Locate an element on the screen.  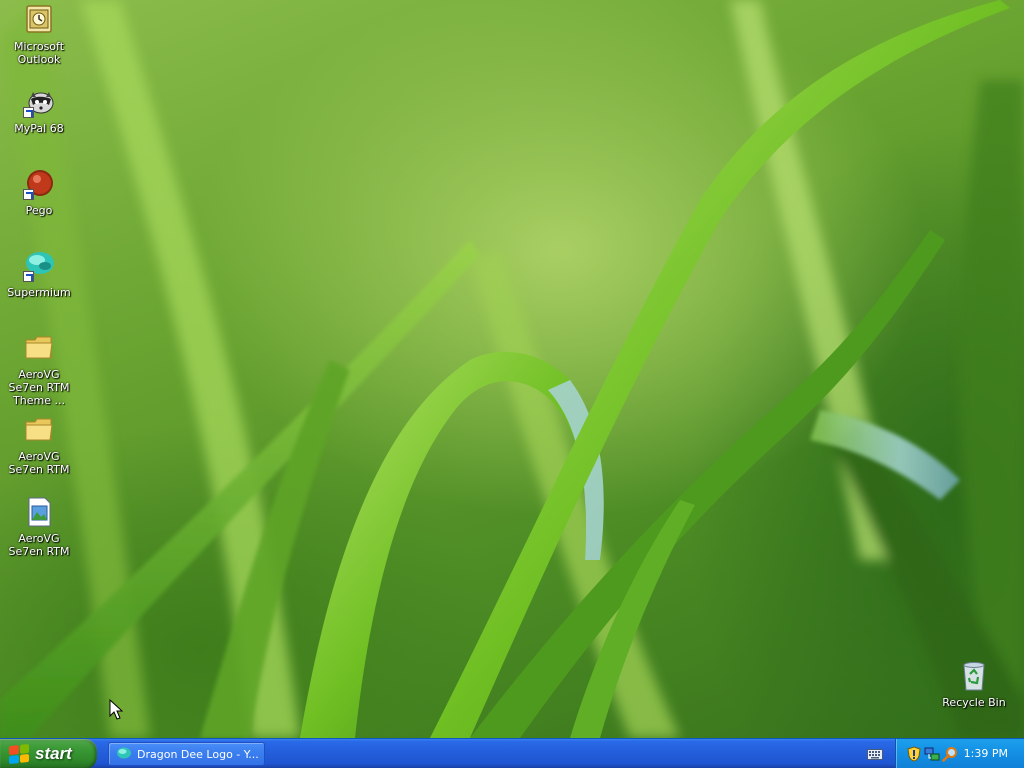
icon-label: Microsoft Outlook is located at coordinates (39, 53).